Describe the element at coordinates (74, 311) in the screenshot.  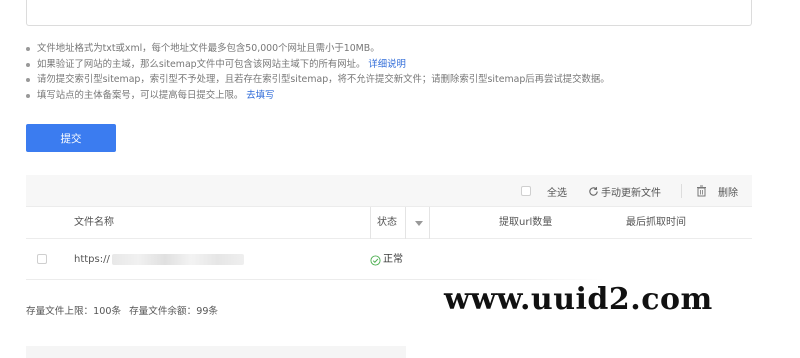
I see `quota-limit: 存量文件上限：100条` at that location.